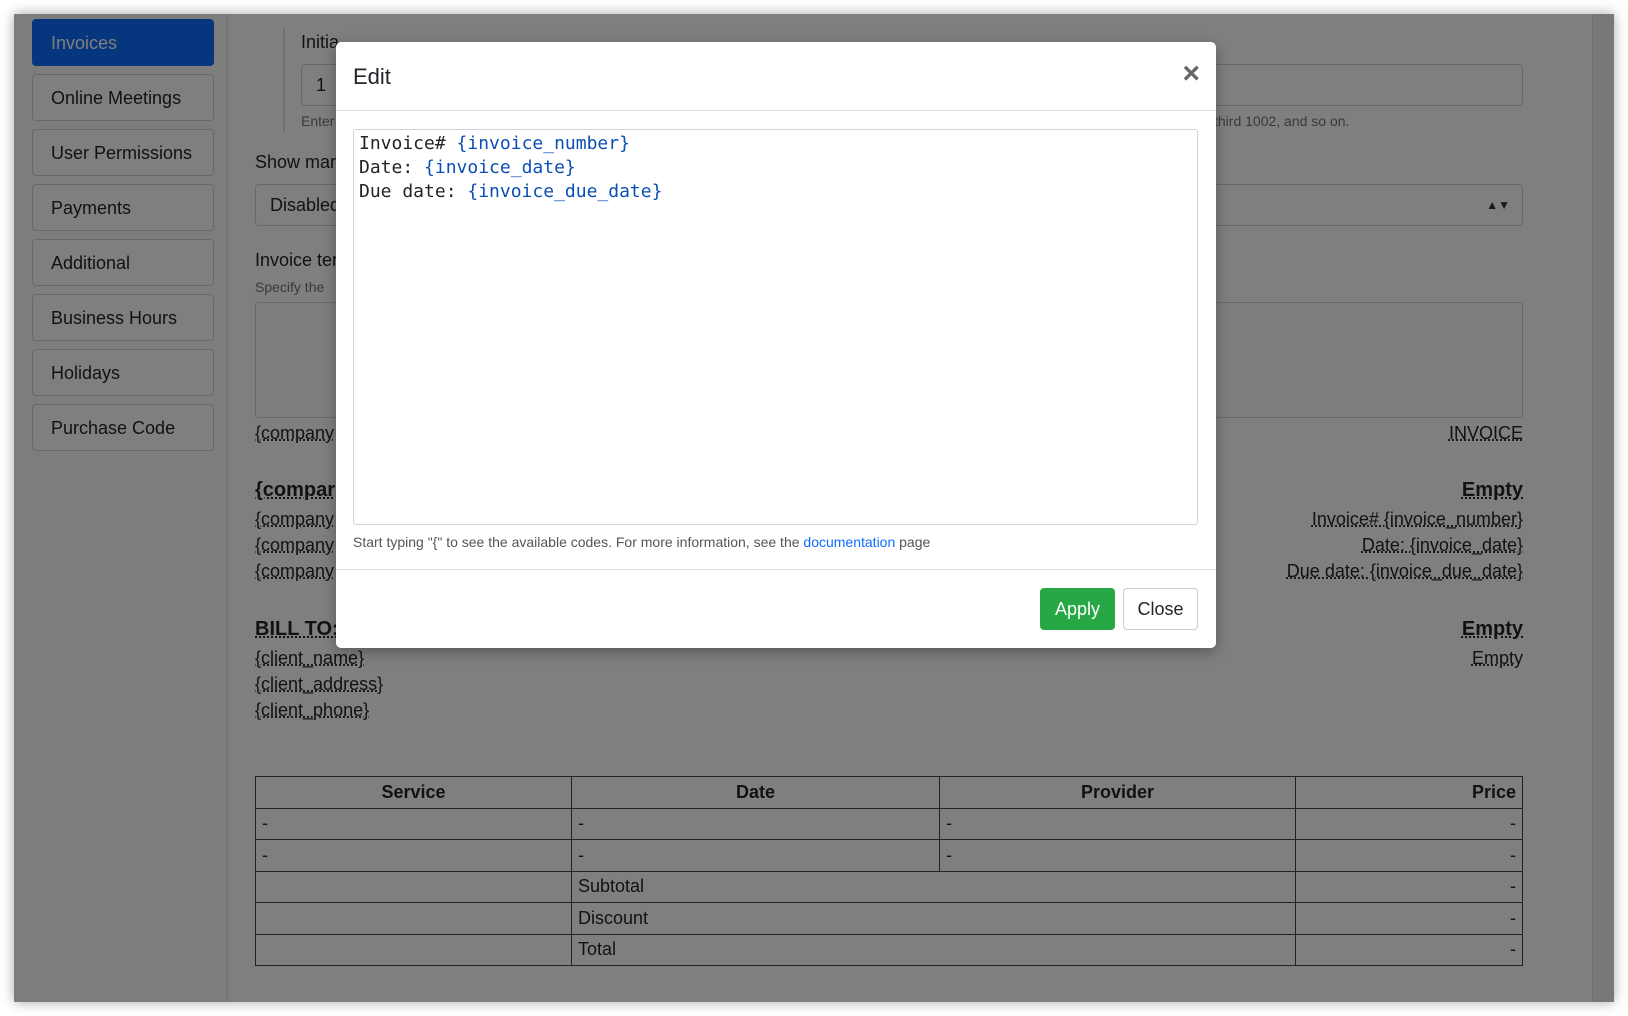  Describe the element at coordinates (1160, 609) in the screenshot. I see `close-button: Close` at that location.